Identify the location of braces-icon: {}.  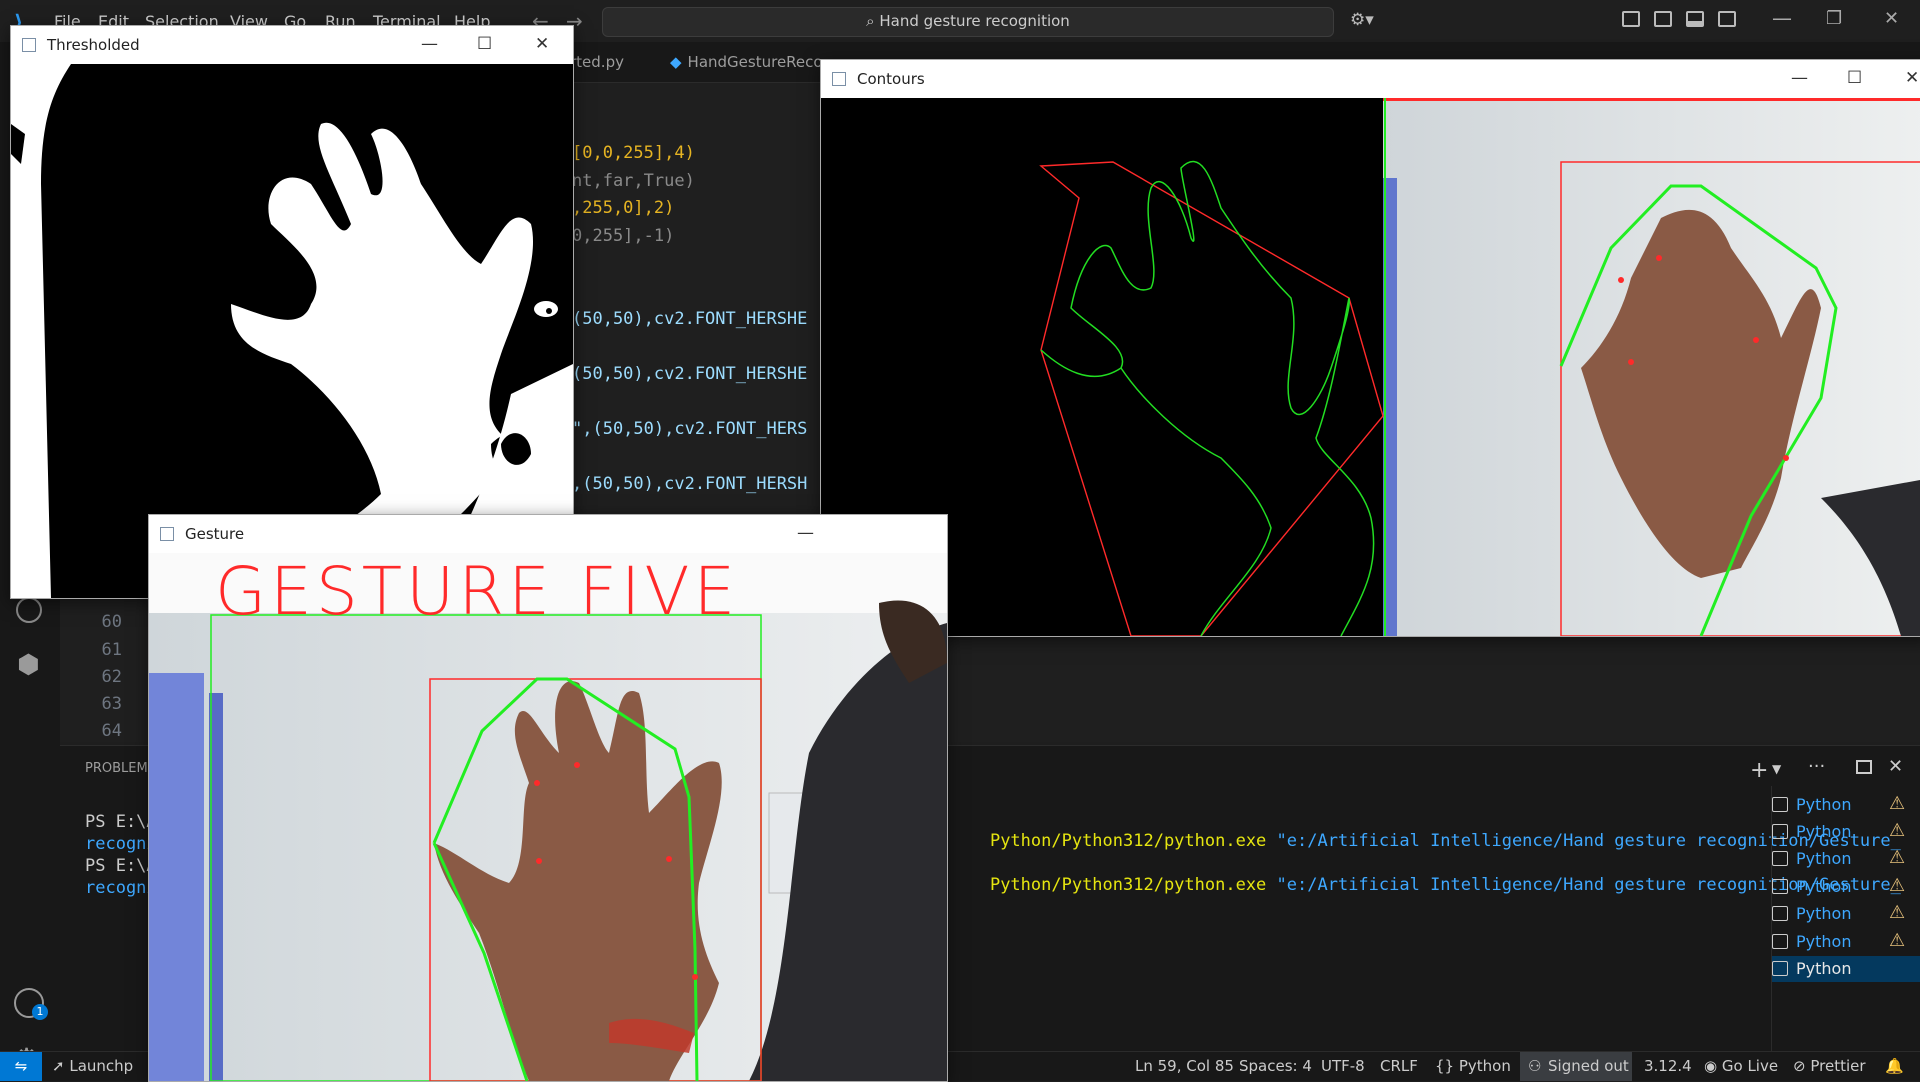
(1445, 1066).